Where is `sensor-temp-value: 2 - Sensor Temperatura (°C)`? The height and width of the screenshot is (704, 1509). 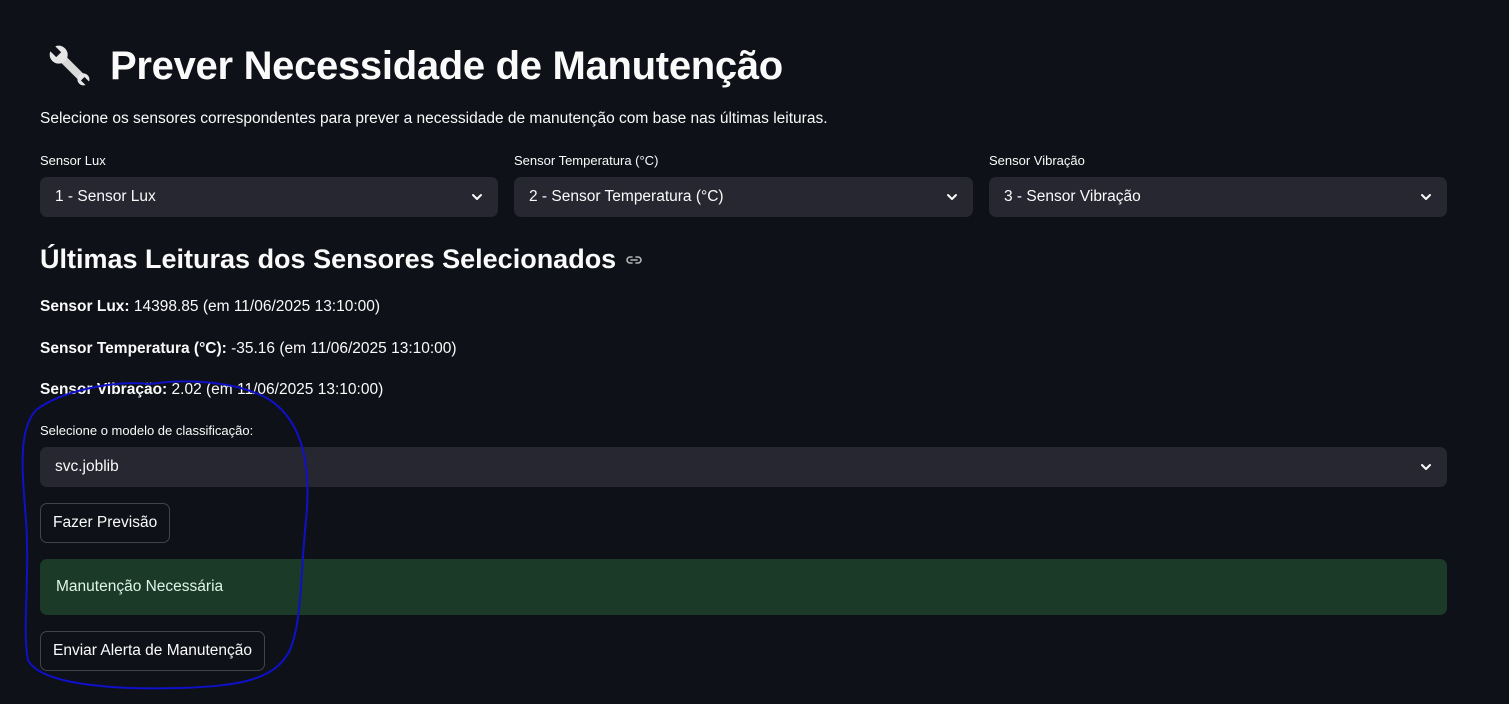 sensor-temp-value: 2 - Sensor Temperatura (°C) is located at coordinates (626, 196).